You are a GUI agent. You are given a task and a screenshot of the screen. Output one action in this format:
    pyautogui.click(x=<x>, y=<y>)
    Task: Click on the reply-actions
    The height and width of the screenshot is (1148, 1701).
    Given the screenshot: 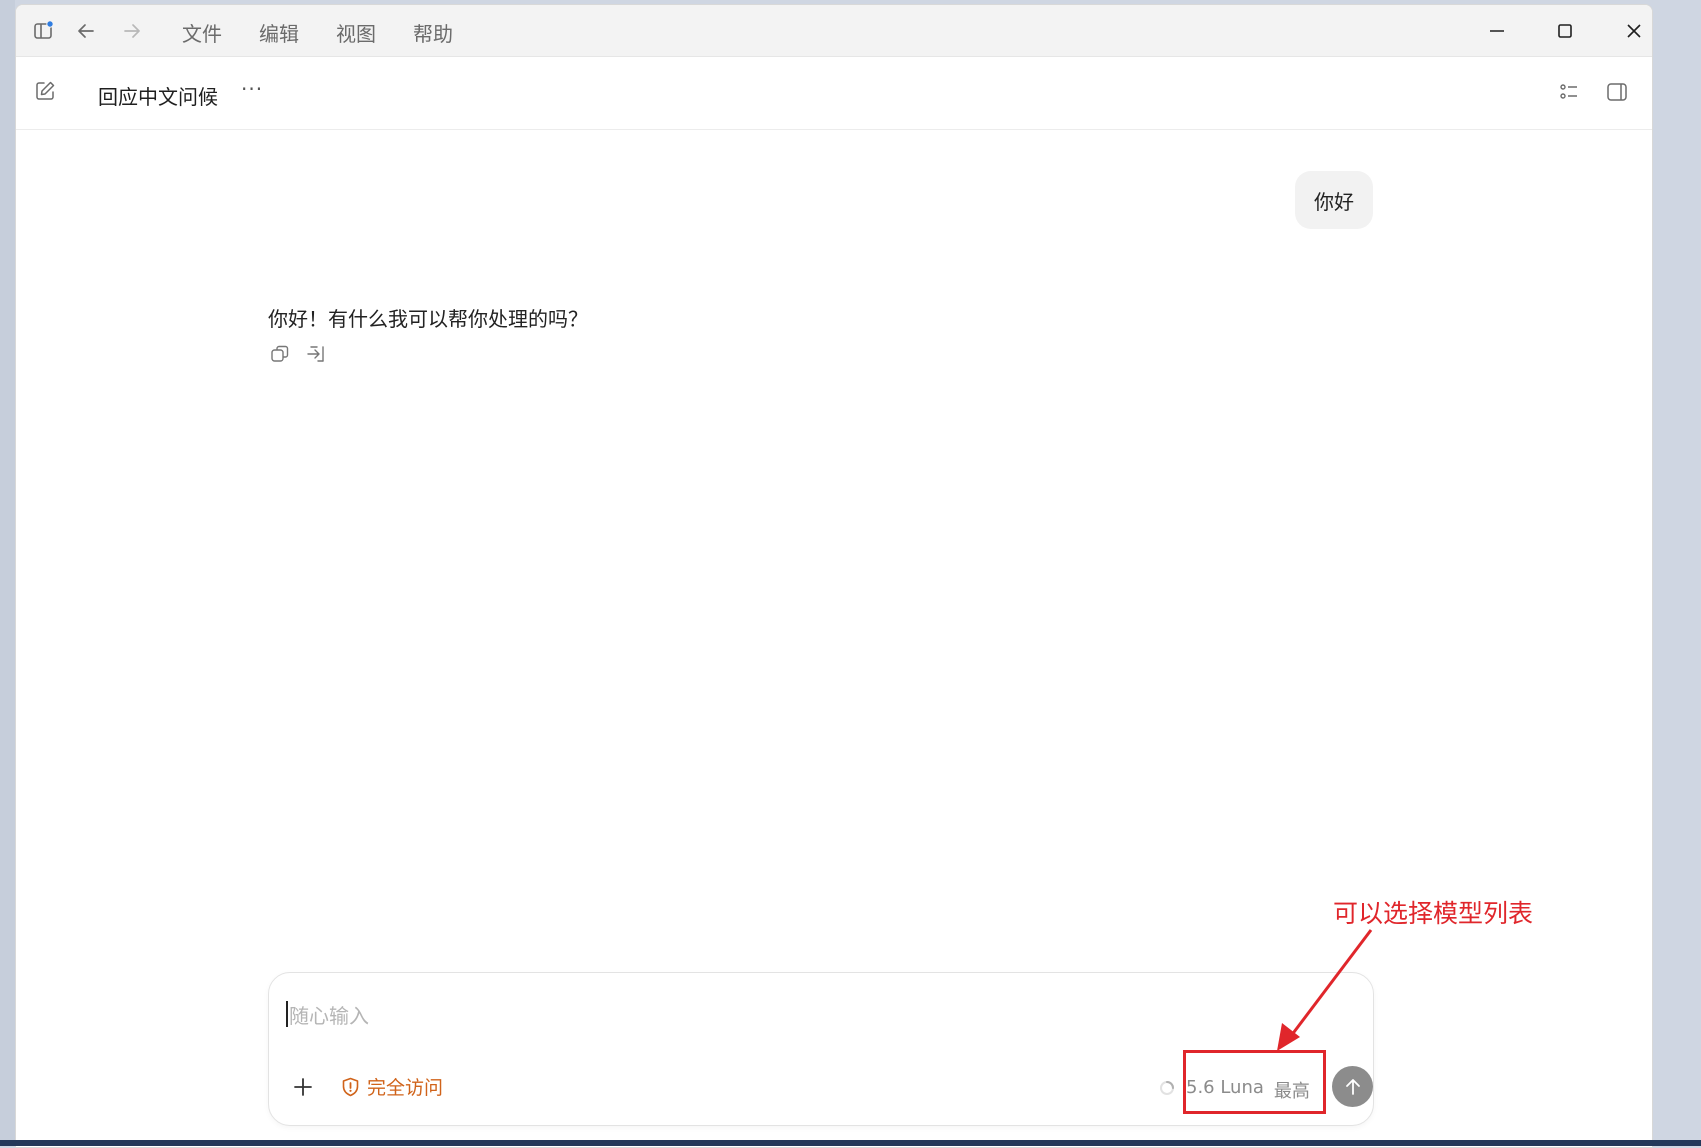 What is the action you would take?
    pyautogui.click(x=299, y=356)
    